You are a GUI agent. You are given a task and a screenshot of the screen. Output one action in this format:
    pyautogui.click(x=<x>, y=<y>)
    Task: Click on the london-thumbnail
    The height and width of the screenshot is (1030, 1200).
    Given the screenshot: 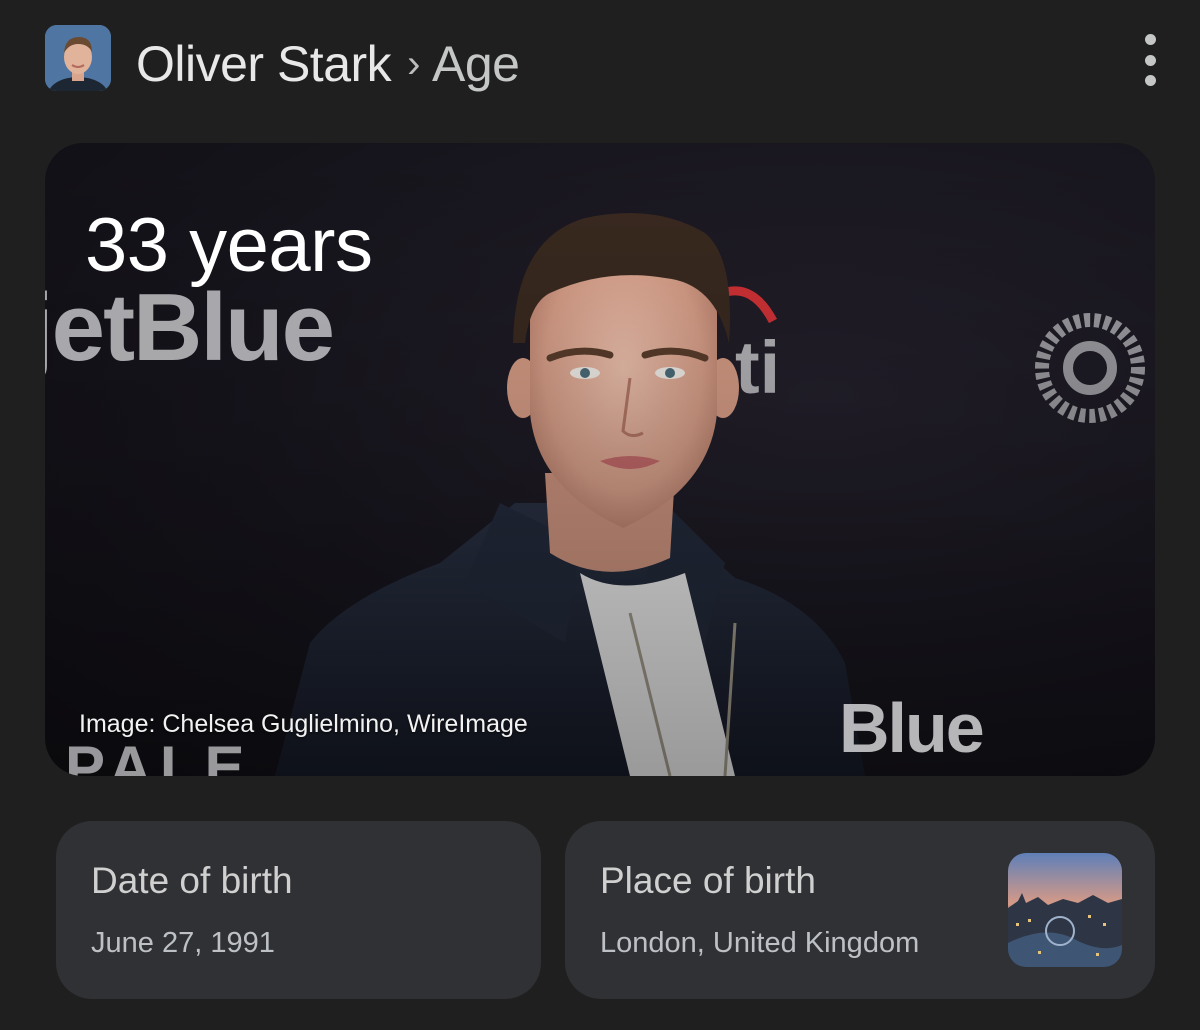 What is the action you would take?
    pyautogui.click(x=1065, y=910)
    